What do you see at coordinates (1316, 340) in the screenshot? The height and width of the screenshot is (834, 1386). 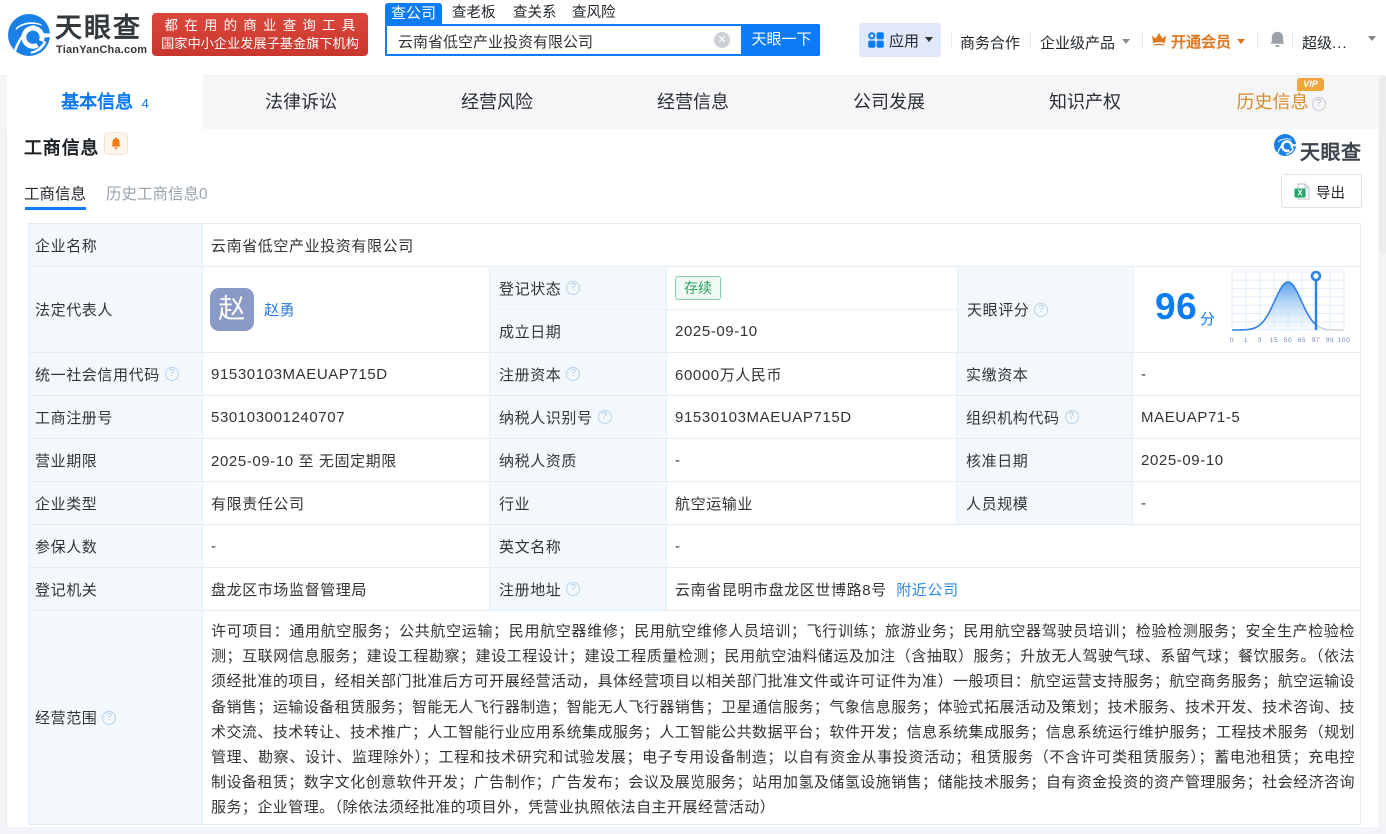 I see `svg-text: 97` at bounding box center [1316, 340].